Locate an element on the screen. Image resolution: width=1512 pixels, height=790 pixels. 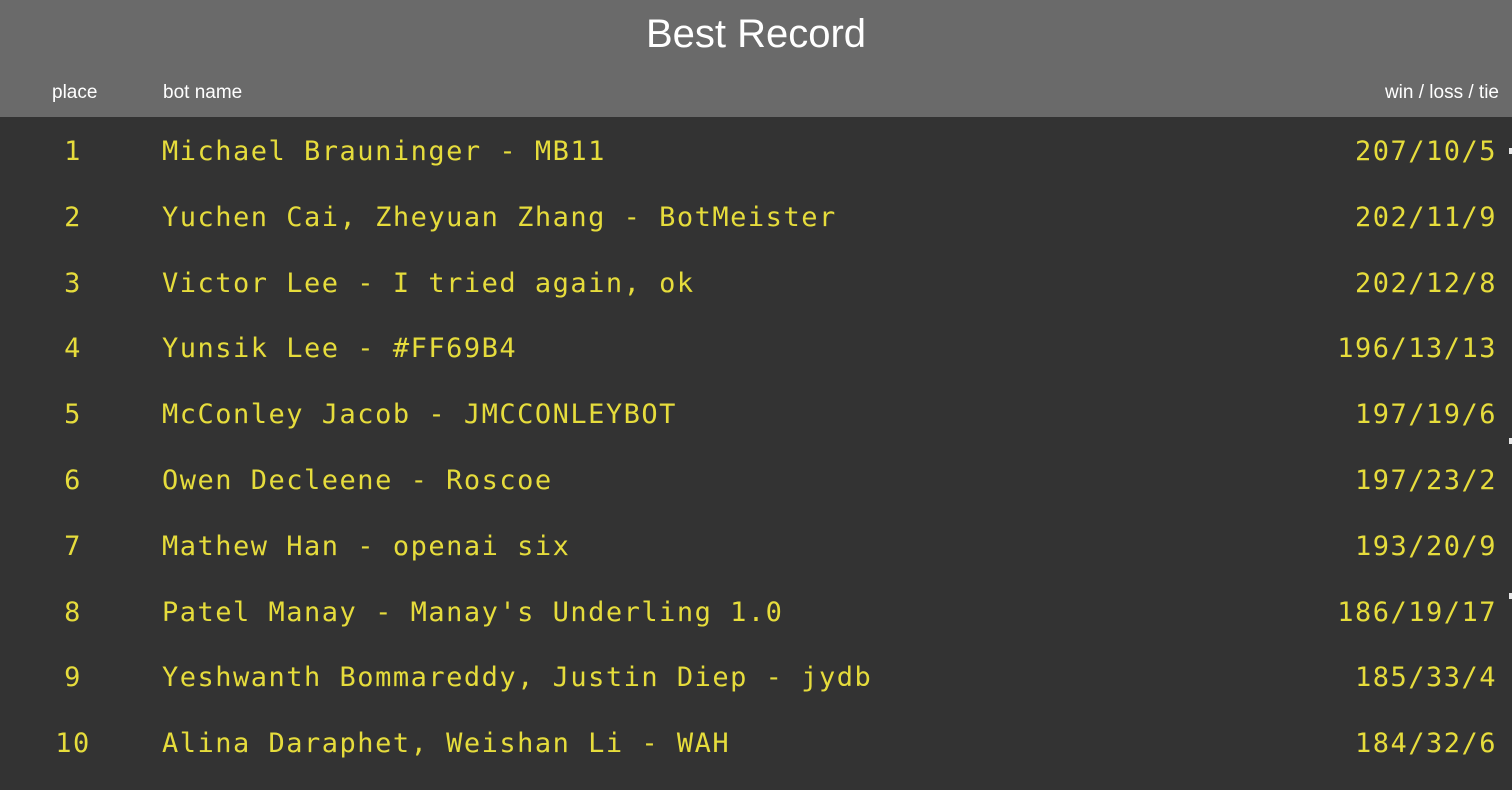
place-cell: 8 is located at coordinates (73, 612).